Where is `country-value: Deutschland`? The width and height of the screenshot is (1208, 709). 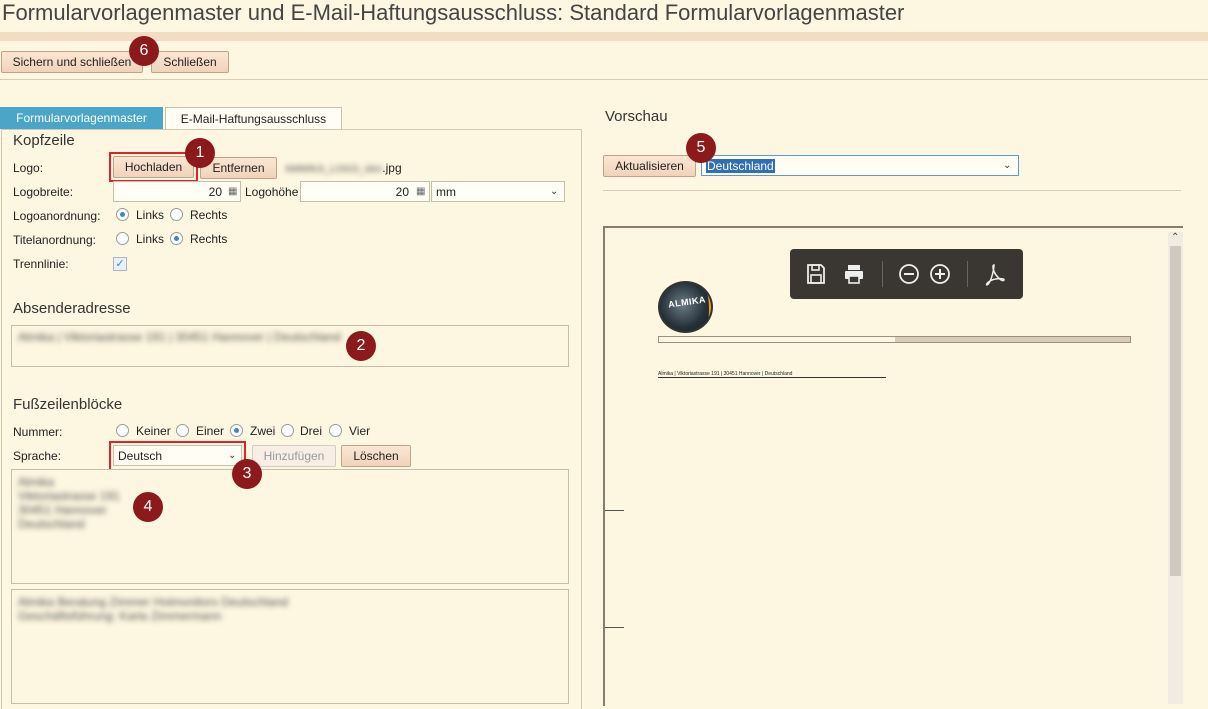
country-value: Deutschland is located at coordinates (740, 165).